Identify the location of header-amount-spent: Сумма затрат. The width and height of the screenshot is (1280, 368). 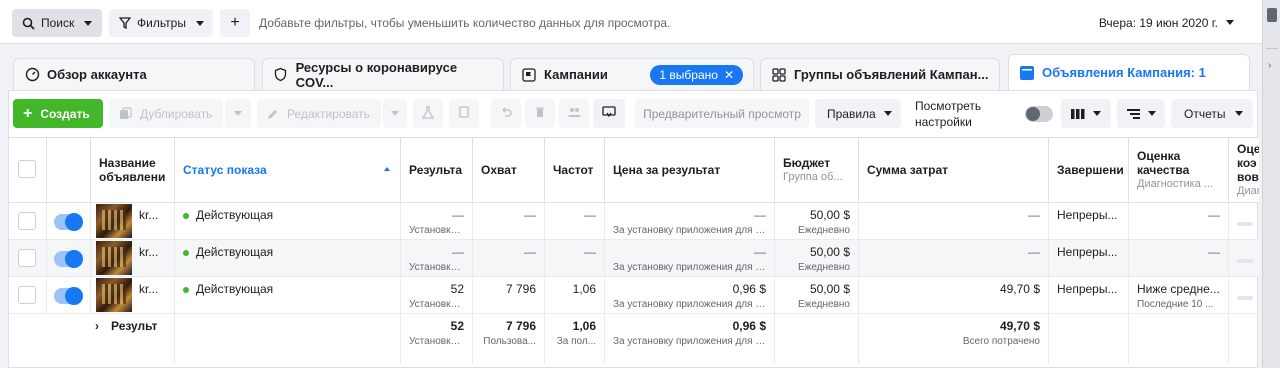
(954, 170).